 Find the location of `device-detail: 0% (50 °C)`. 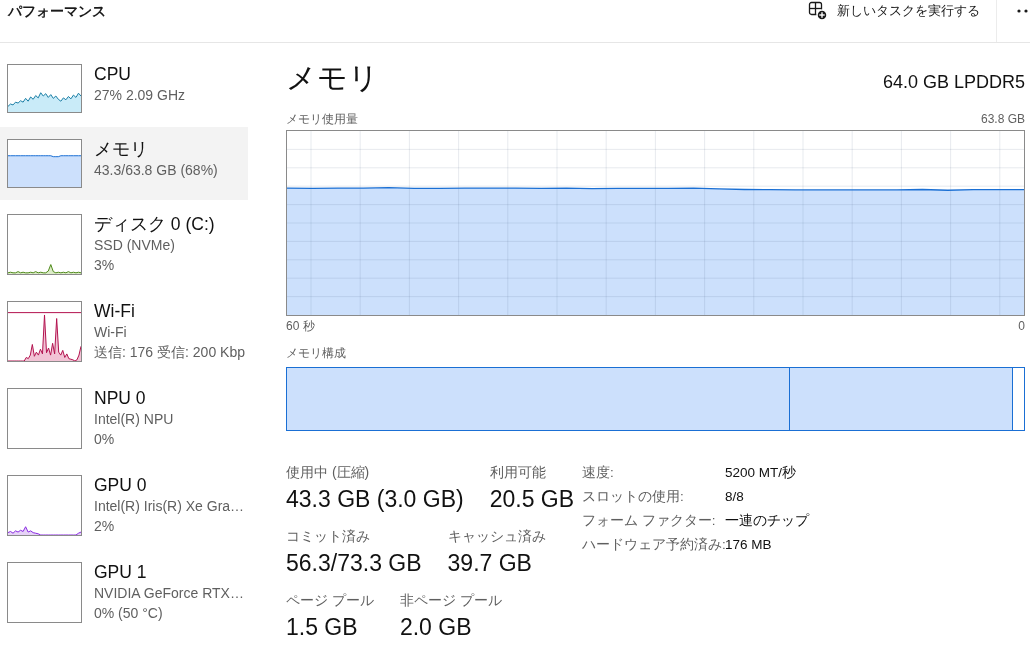

device-detail: 0% (50 °C) is located at coordinates (129, 613).